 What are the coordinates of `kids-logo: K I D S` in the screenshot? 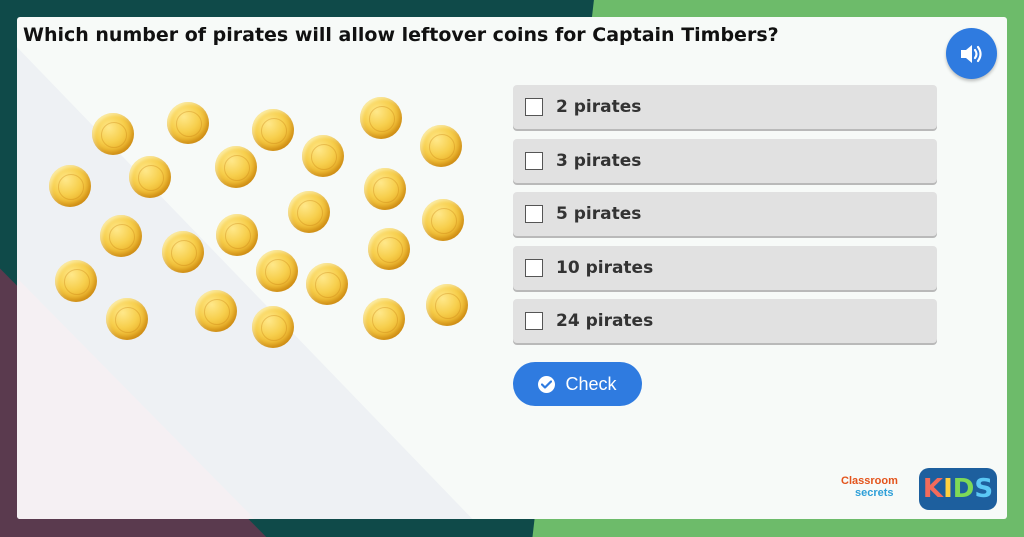 It's located at (958, 489).